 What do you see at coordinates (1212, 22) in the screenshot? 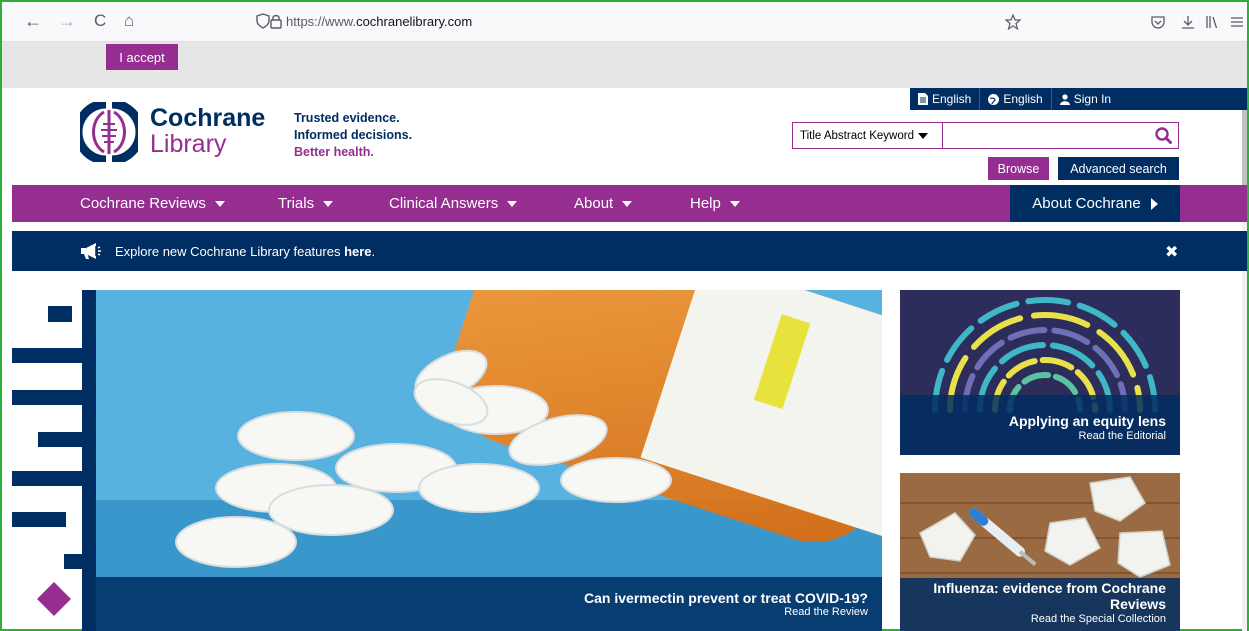
I see `library-icon` at bounding box center [1212, 22].